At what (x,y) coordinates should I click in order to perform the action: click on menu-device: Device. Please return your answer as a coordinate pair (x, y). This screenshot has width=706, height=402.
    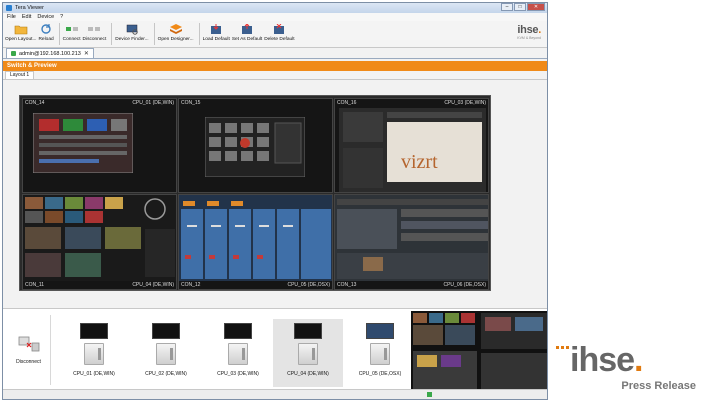
    Looking at the image, I should click on (45, 17).